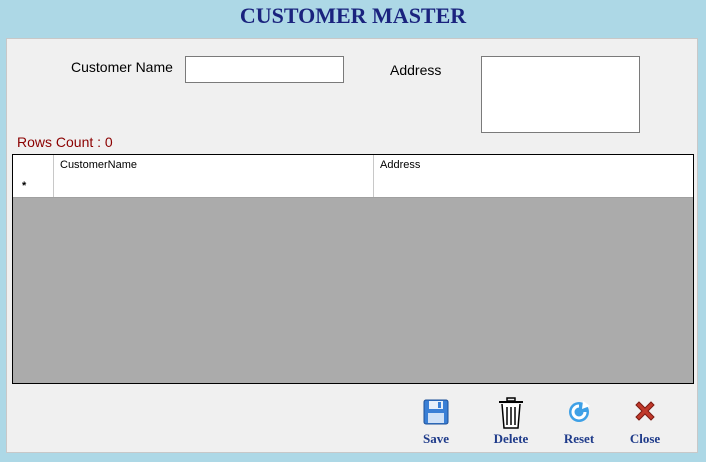 The width and height of the screenshot is (706, 462). I want to click on delete-button: Delete, so click(511, 423).